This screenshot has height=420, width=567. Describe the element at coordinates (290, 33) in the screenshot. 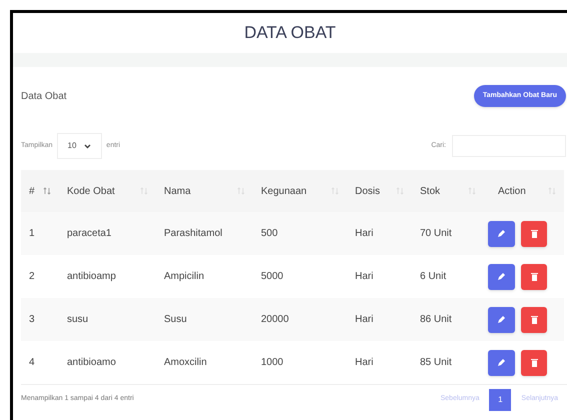

I see `page-title: DATA OBAT` at that location.